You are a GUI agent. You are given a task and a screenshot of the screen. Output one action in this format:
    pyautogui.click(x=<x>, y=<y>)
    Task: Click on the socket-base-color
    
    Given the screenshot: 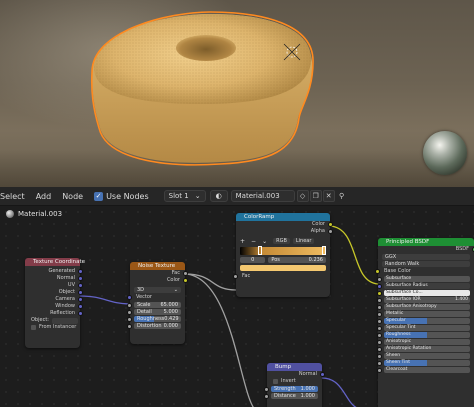 What is the action you would take?
    pyautogui.click(x=377, y=271)
    